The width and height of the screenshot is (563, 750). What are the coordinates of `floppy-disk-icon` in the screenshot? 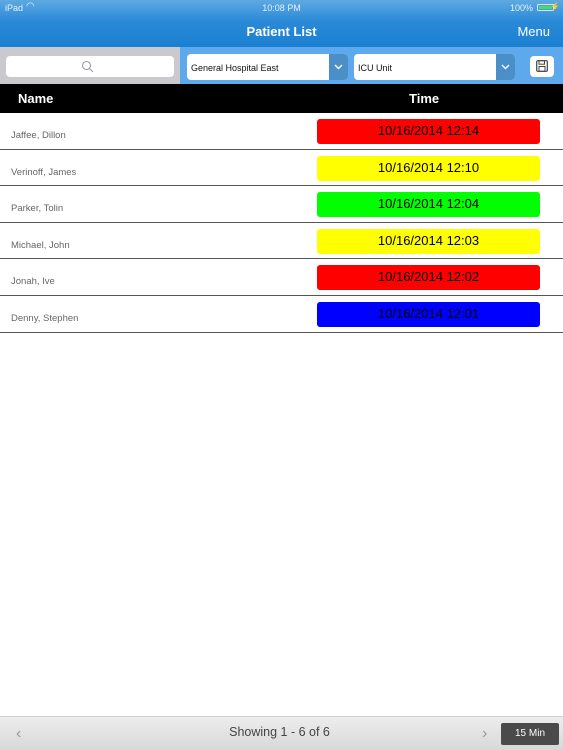 It's located at (542, 66).